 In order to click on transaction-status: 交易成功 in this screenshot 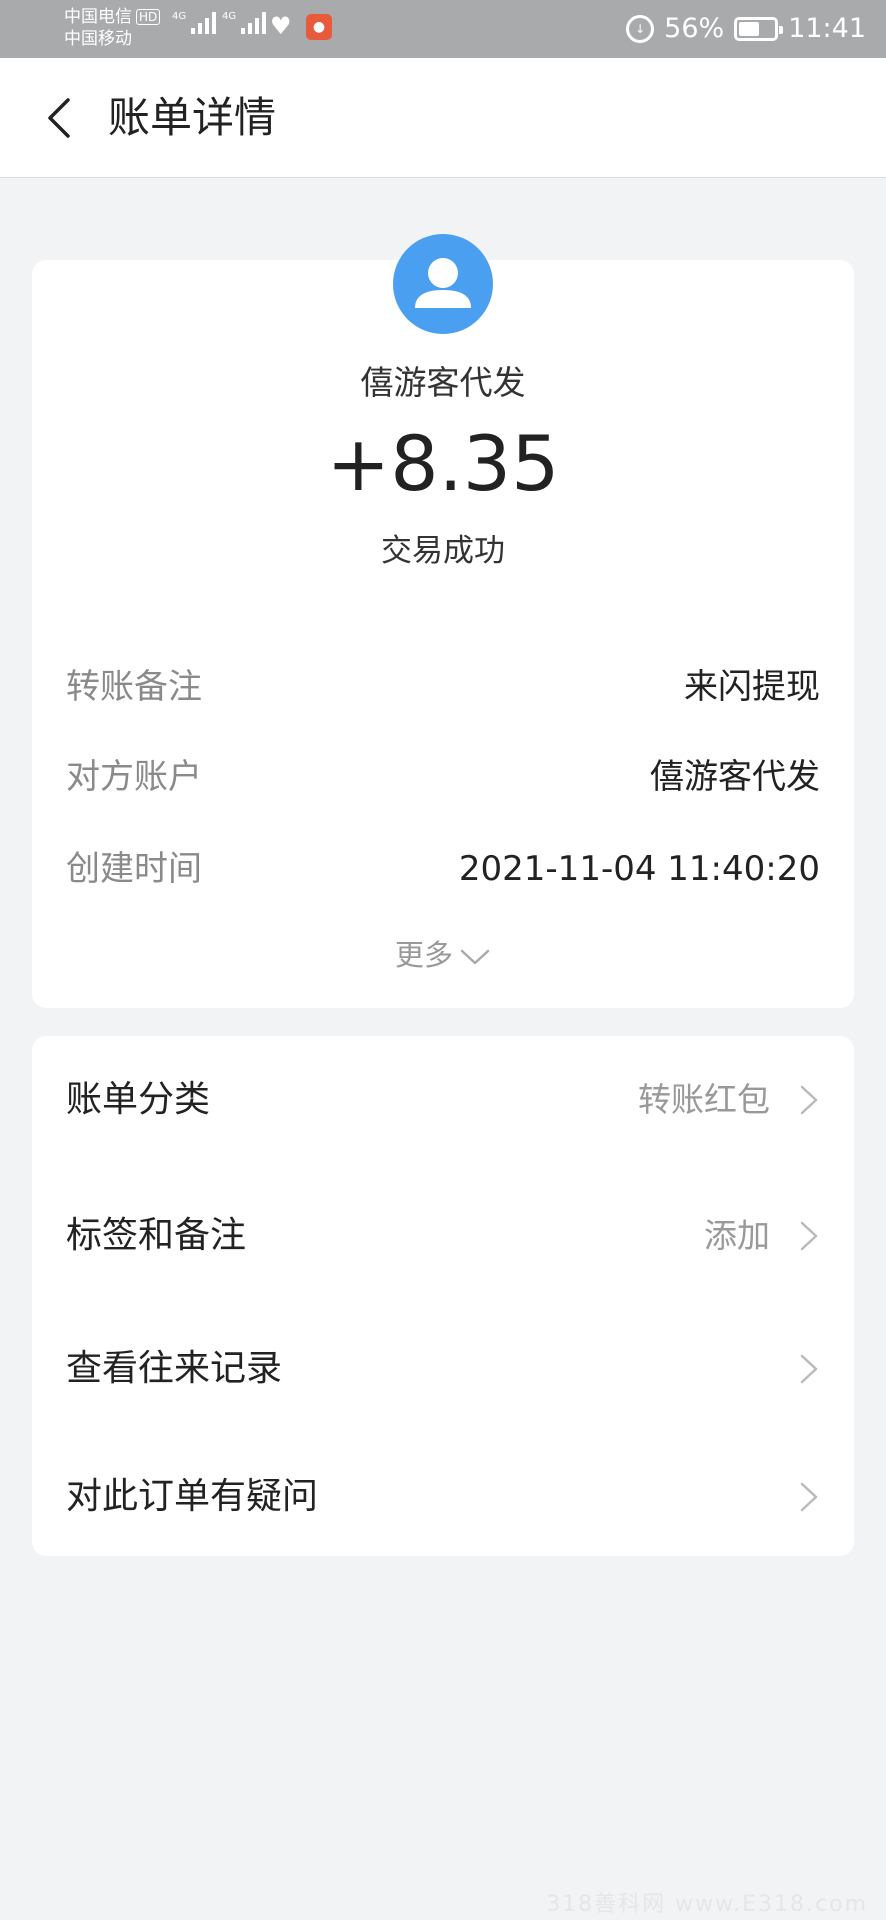, I will do `click(443, 551)`.